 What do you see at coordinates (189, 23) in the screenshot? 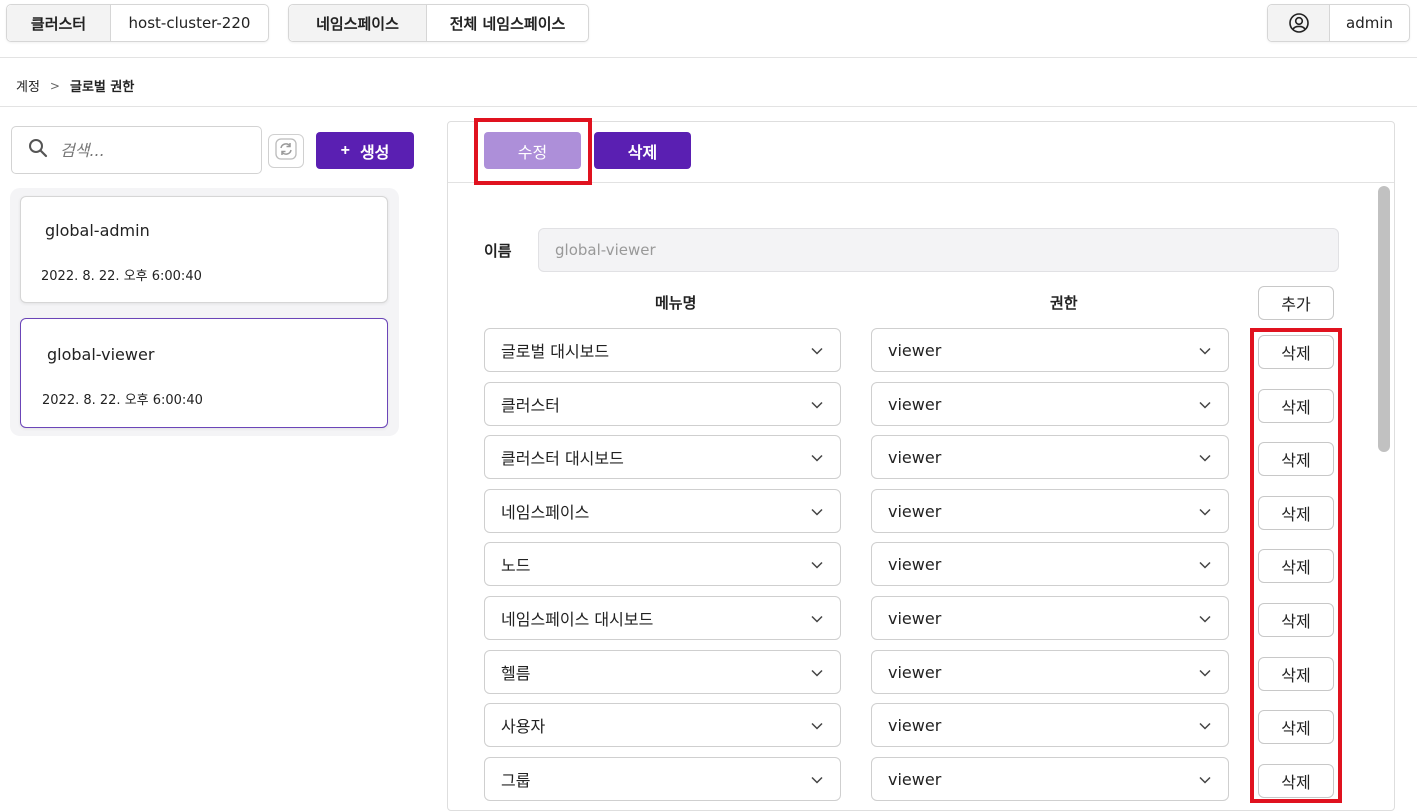
I see `cluster-value: host-cluster-220` at bounding box center [189, 23].